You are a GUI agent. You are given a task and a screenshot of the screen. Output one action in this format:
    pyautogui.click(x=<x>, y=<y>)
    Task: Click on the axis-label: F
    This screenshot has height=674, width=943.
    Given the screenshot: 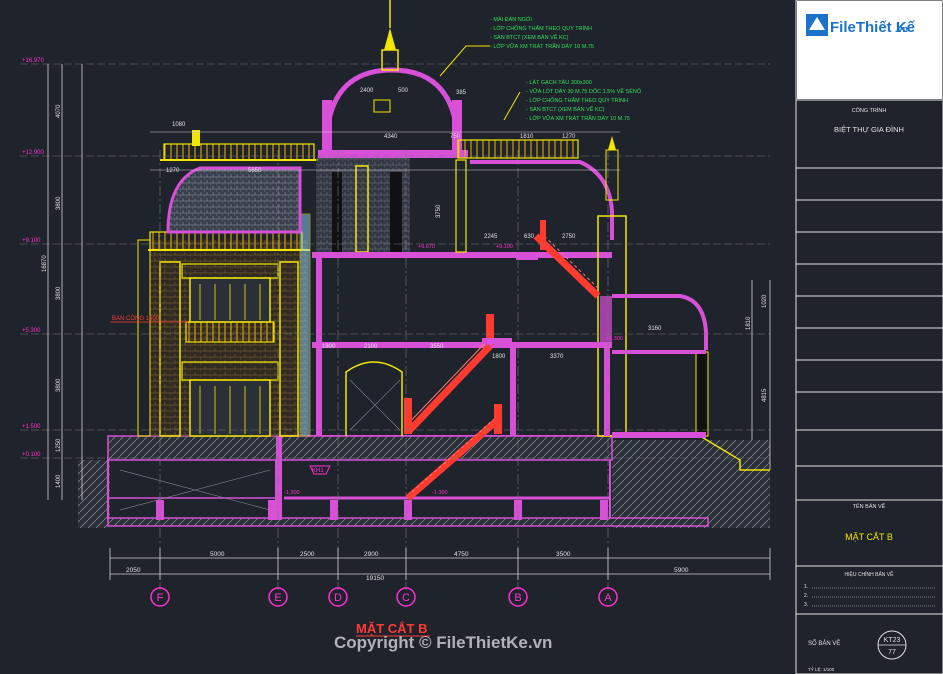 What is the action you would take?
    pyautogui.click(x=160, y=598)
    